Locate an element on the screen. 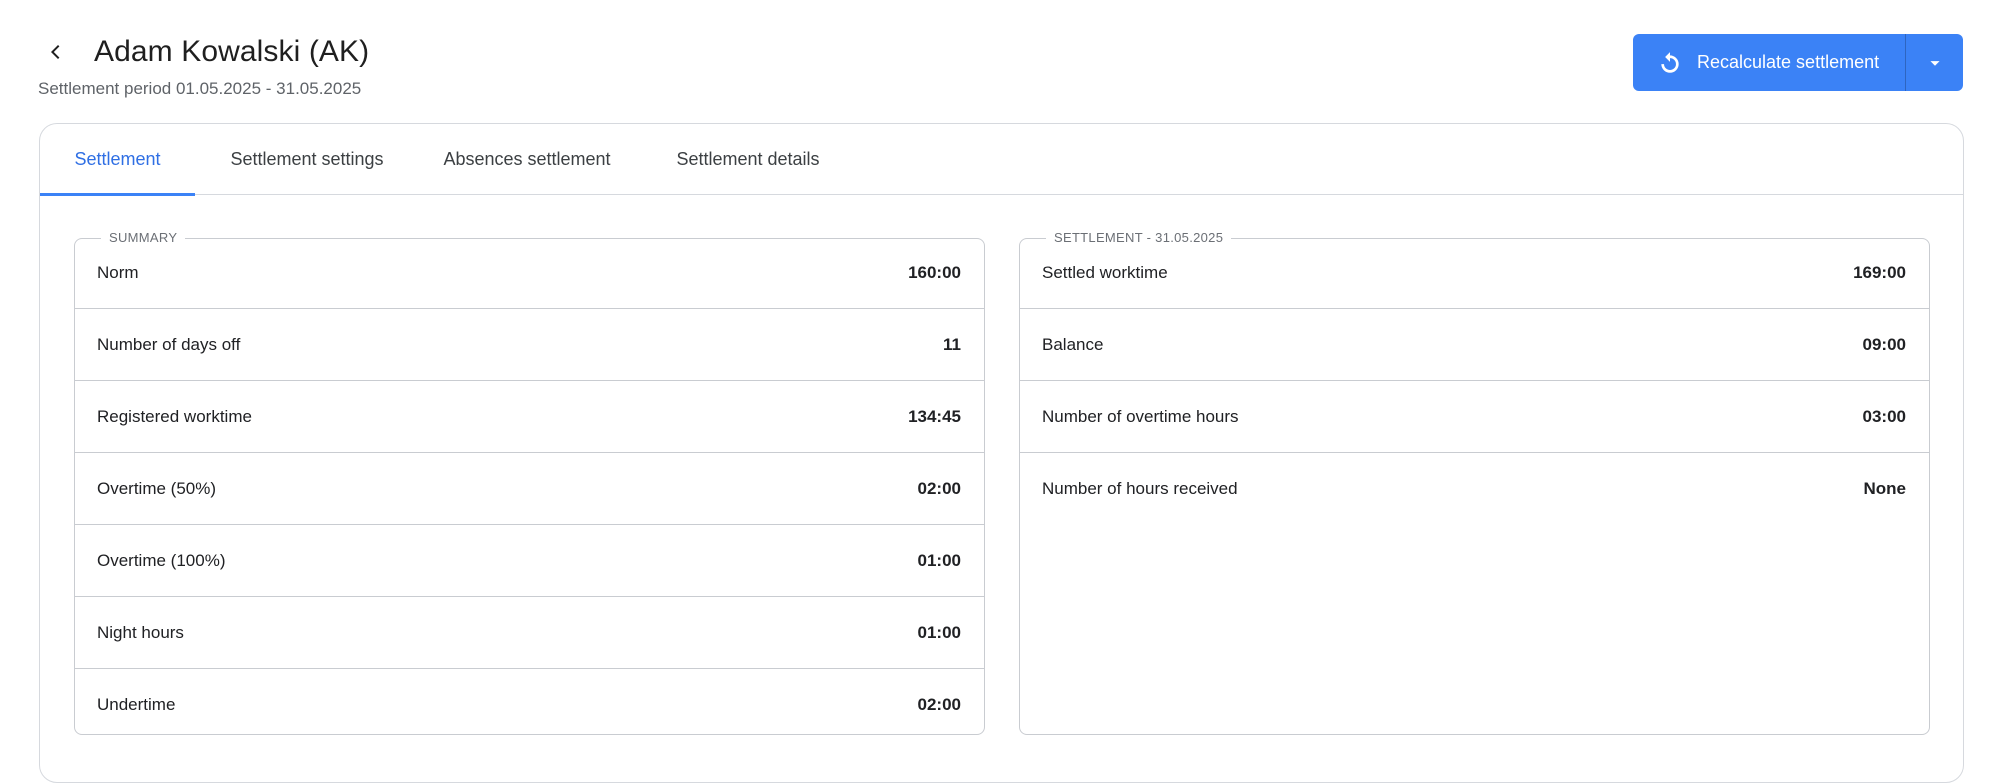  row-value: 03:00 is located at coordinates (1884, 416).